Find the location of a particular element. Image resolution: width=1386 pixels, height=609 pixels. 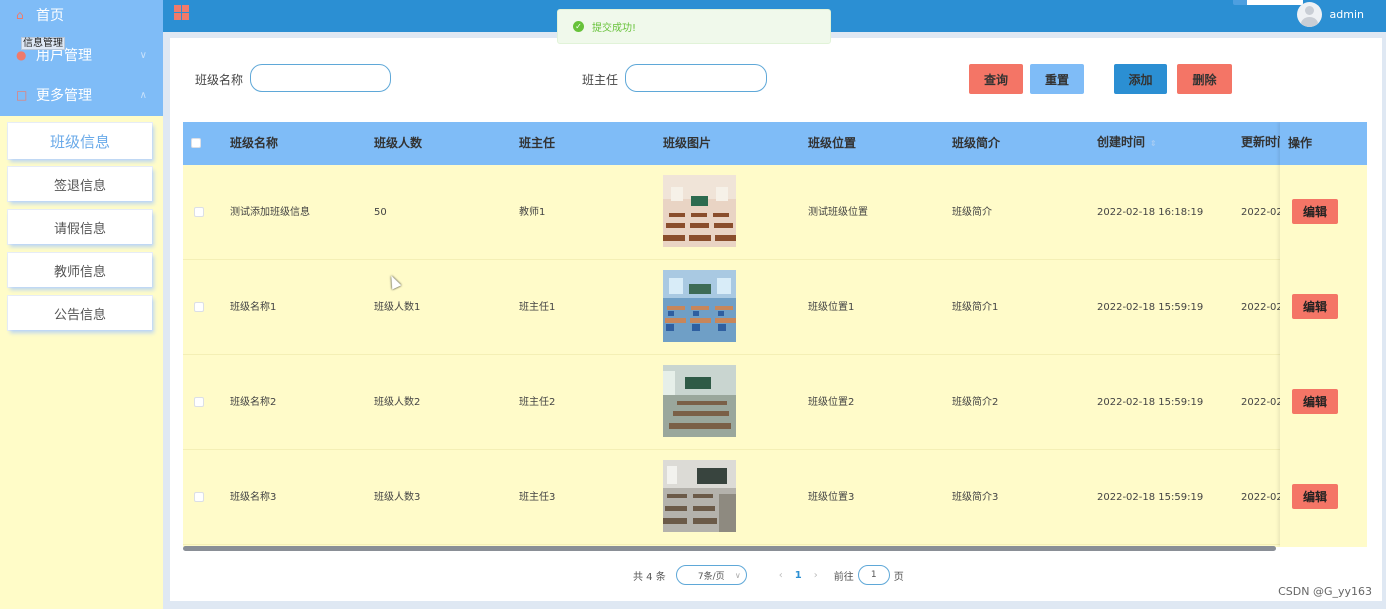

cell-class-intro: 班级简介1 is located at coordinates (975, 307).